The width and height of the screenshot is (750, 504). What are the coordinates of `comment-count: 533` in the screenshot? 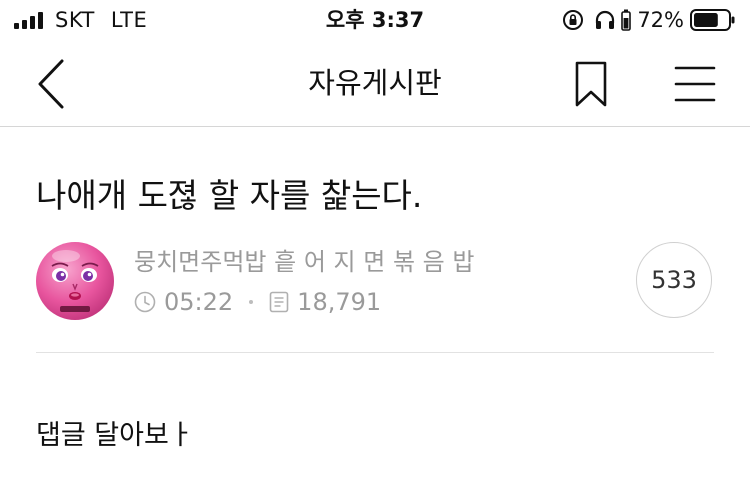 It's located at (674, 280).